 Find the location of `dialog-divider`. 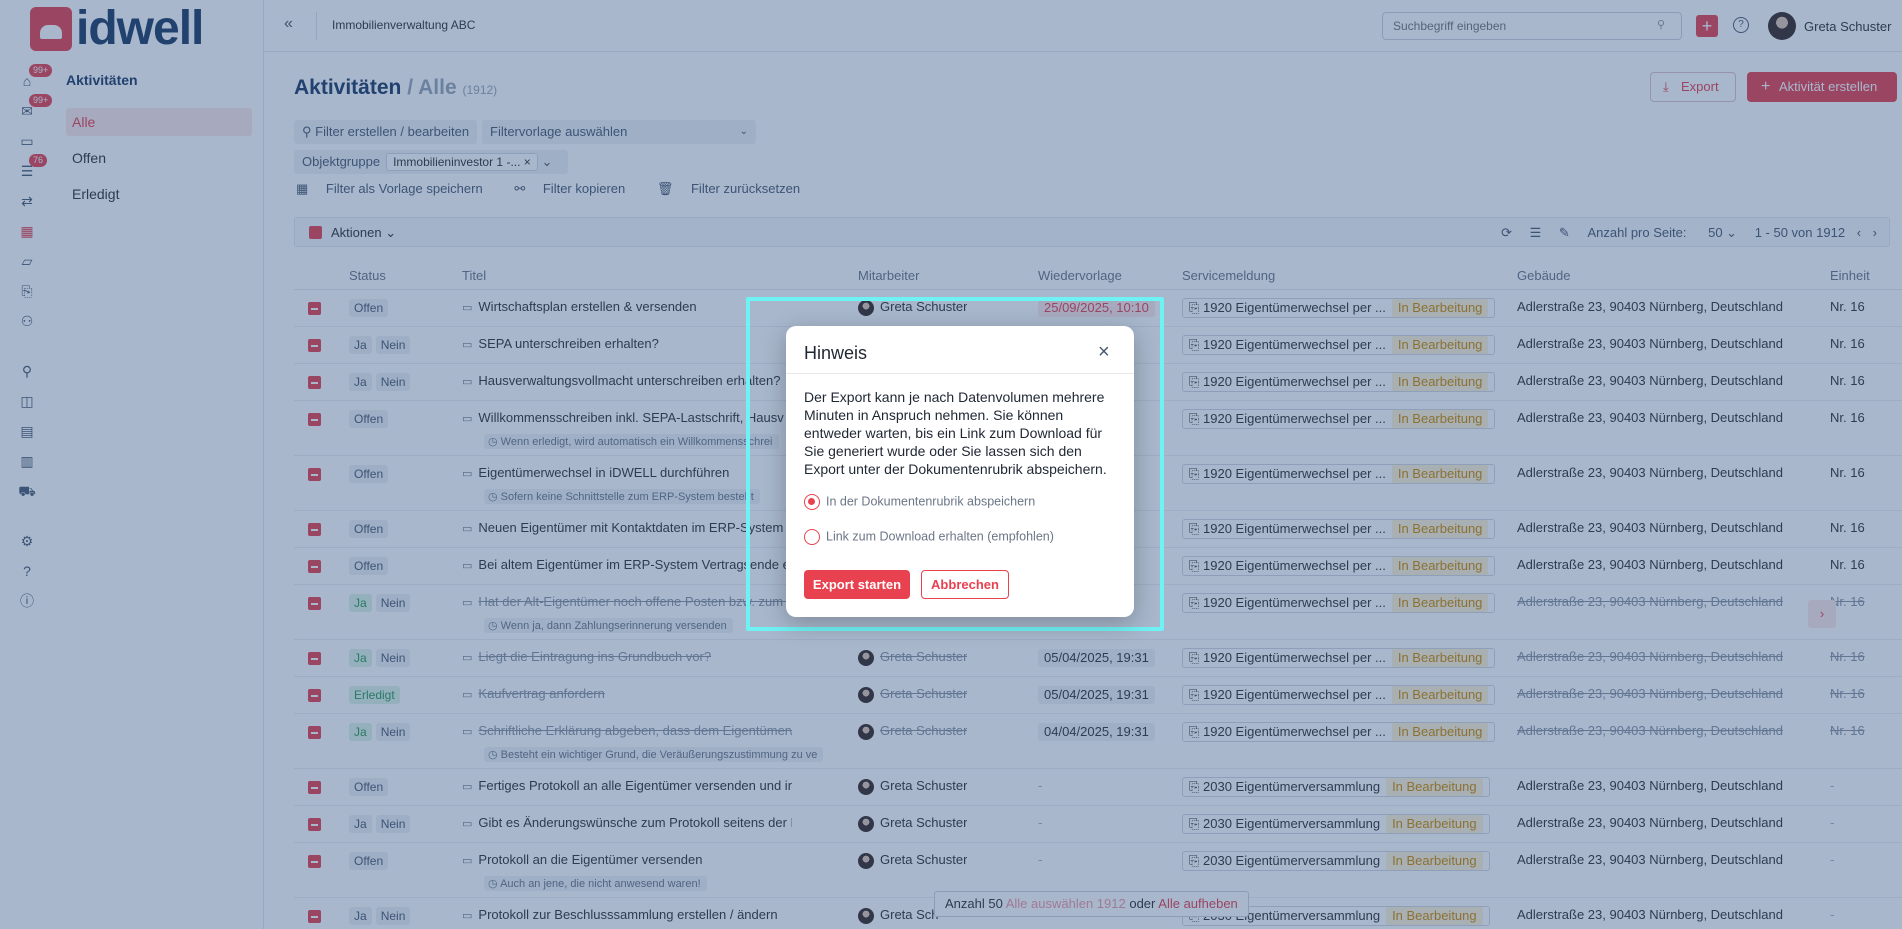

dialog-divider is located at coordinates (960, 373).